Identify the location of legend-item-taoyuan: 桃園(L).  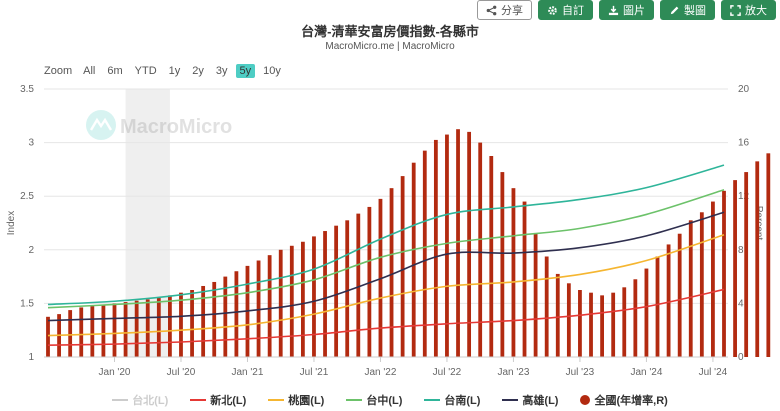
(296, 400).